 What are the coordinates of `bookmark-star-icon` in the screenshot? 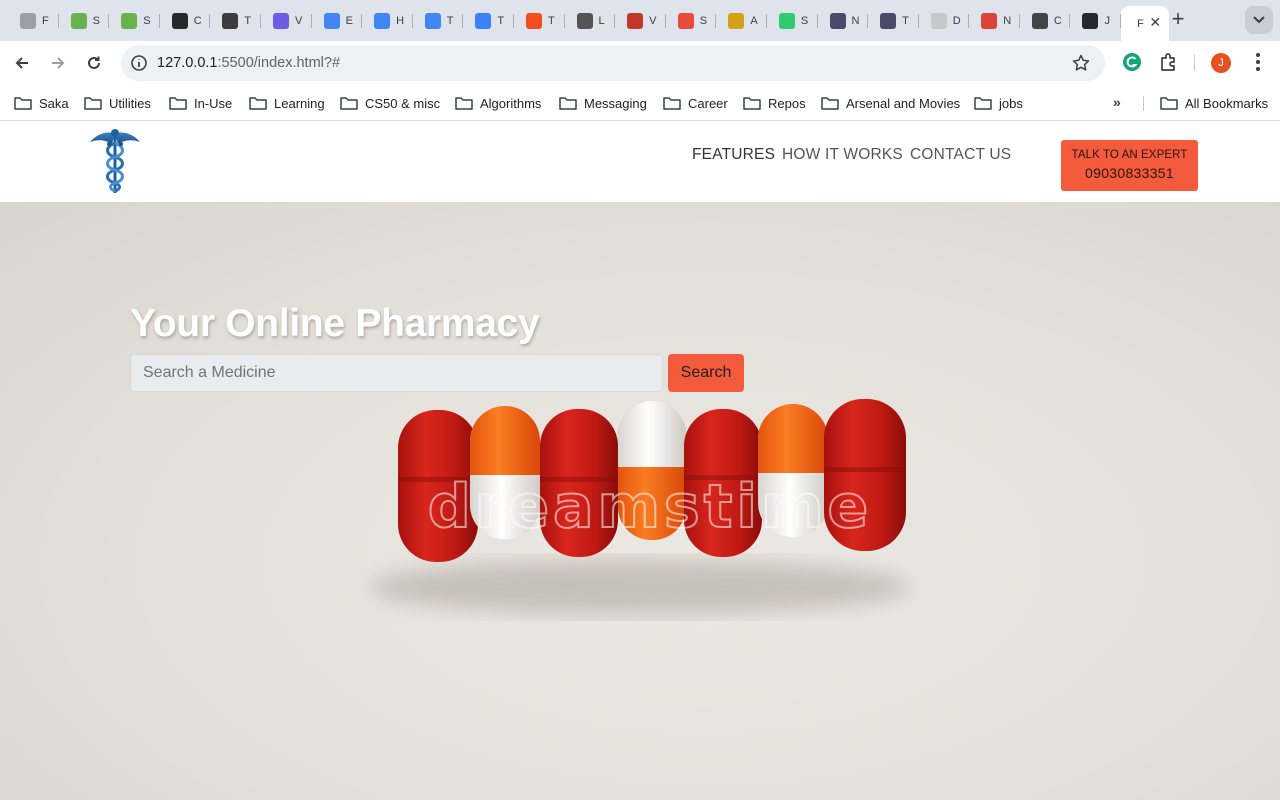 It's located at (1081, 63).